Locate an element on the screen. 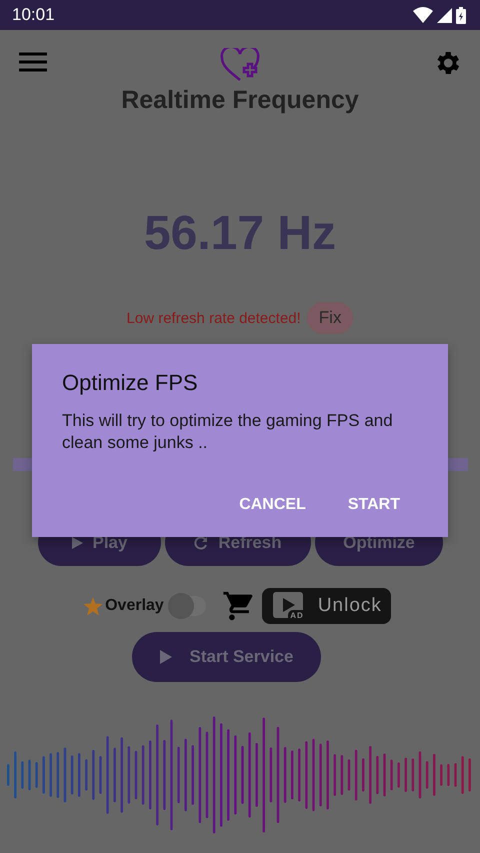  video-ad-icon is located at coordinates (287, 605).